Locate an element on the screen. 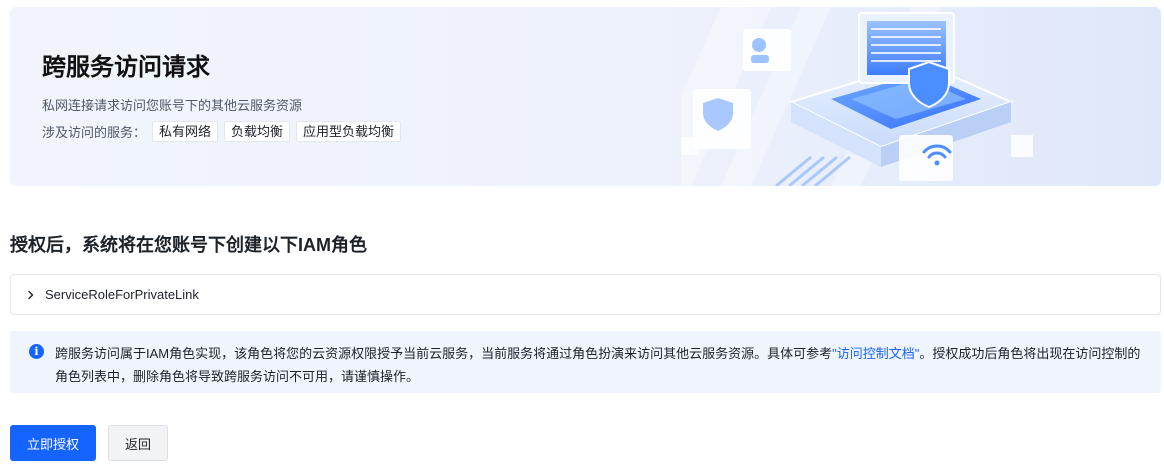  role-name: ServiceRoleForPrivateLink is located at coordinates (122, 294).